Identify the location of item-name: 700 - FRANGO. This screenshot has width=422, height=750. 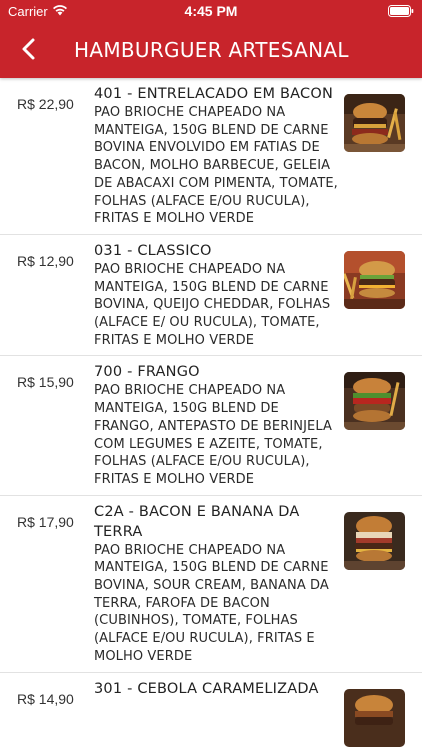
(147, 372).